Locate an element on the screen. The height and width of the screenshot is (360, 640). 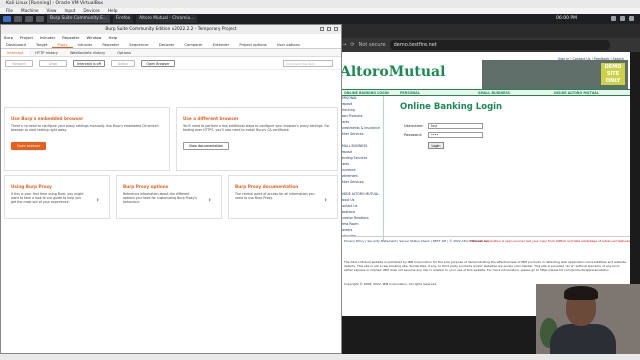
subtab-intercept: Intercept is located at coordinates (15, 52).